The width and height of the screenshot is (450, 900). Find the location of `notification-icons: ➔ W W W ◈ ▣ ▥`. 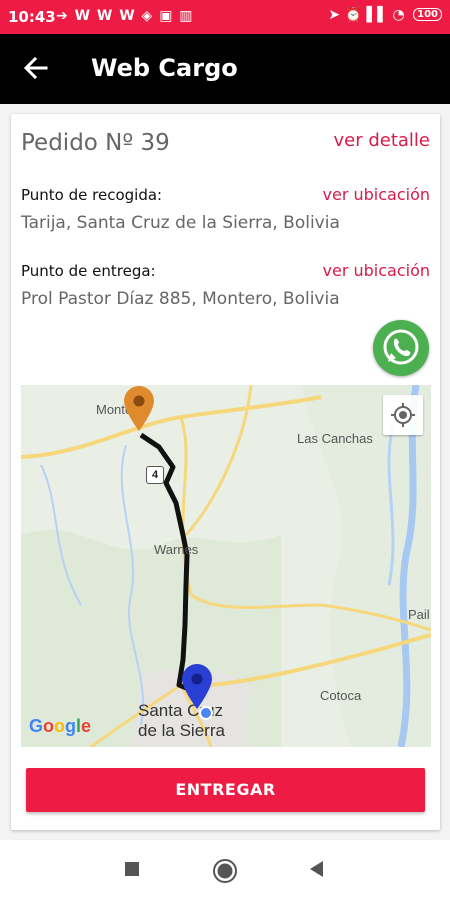

notification-icons: ➔ W W W ◈ ▣ ▥ is located at coordinates (125, 16).